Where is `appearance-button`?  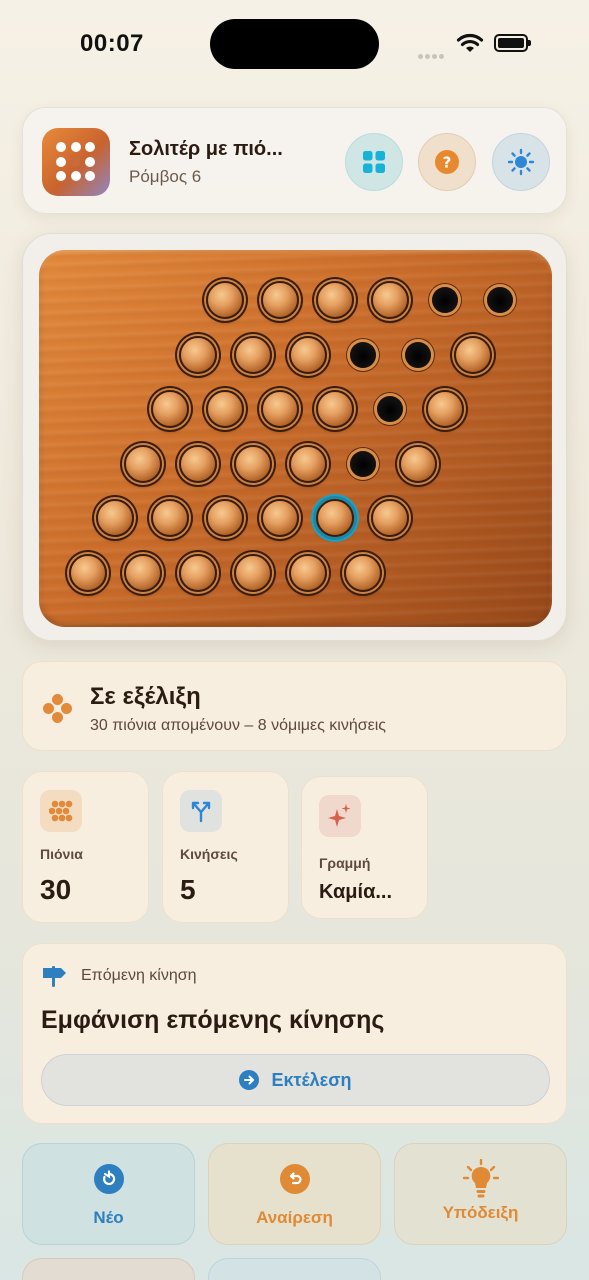
appearance-button is located at coordinates (521, 162).